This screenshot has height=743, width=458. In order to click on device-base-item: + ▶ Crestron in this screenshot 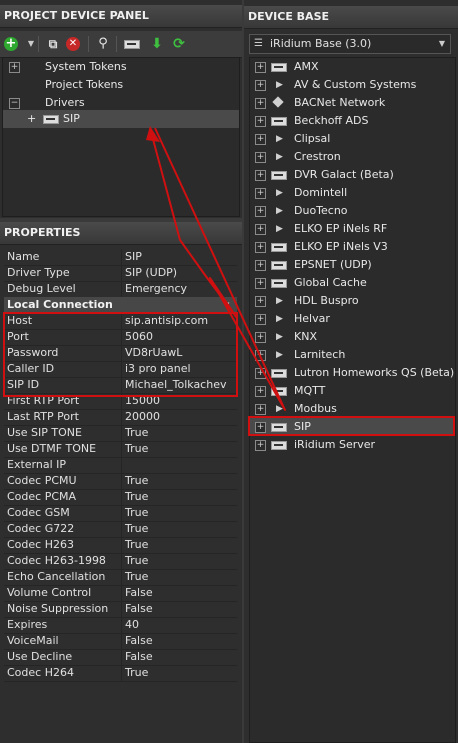, I will do `click(352, 157)`.